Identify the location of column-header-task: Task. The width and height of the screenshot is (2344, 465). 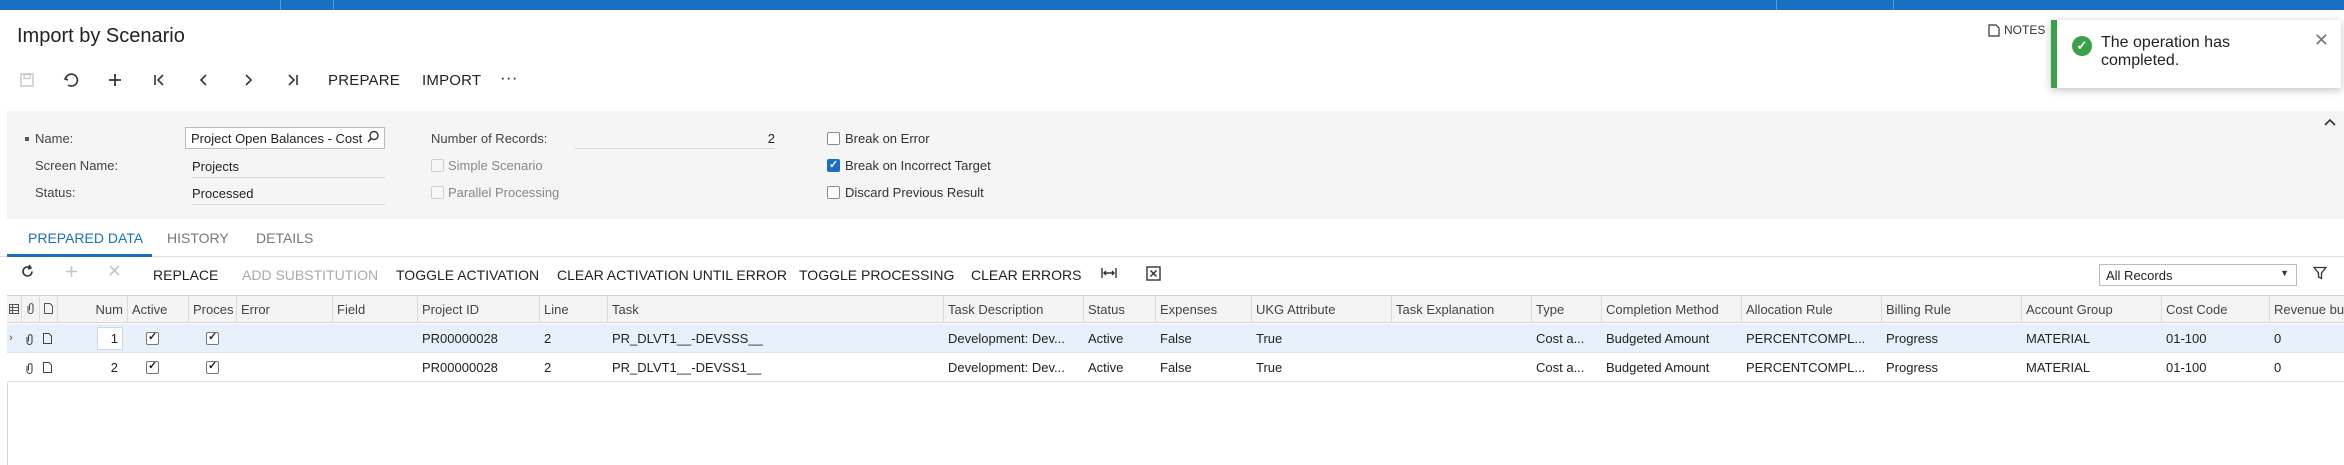
(775, 309).